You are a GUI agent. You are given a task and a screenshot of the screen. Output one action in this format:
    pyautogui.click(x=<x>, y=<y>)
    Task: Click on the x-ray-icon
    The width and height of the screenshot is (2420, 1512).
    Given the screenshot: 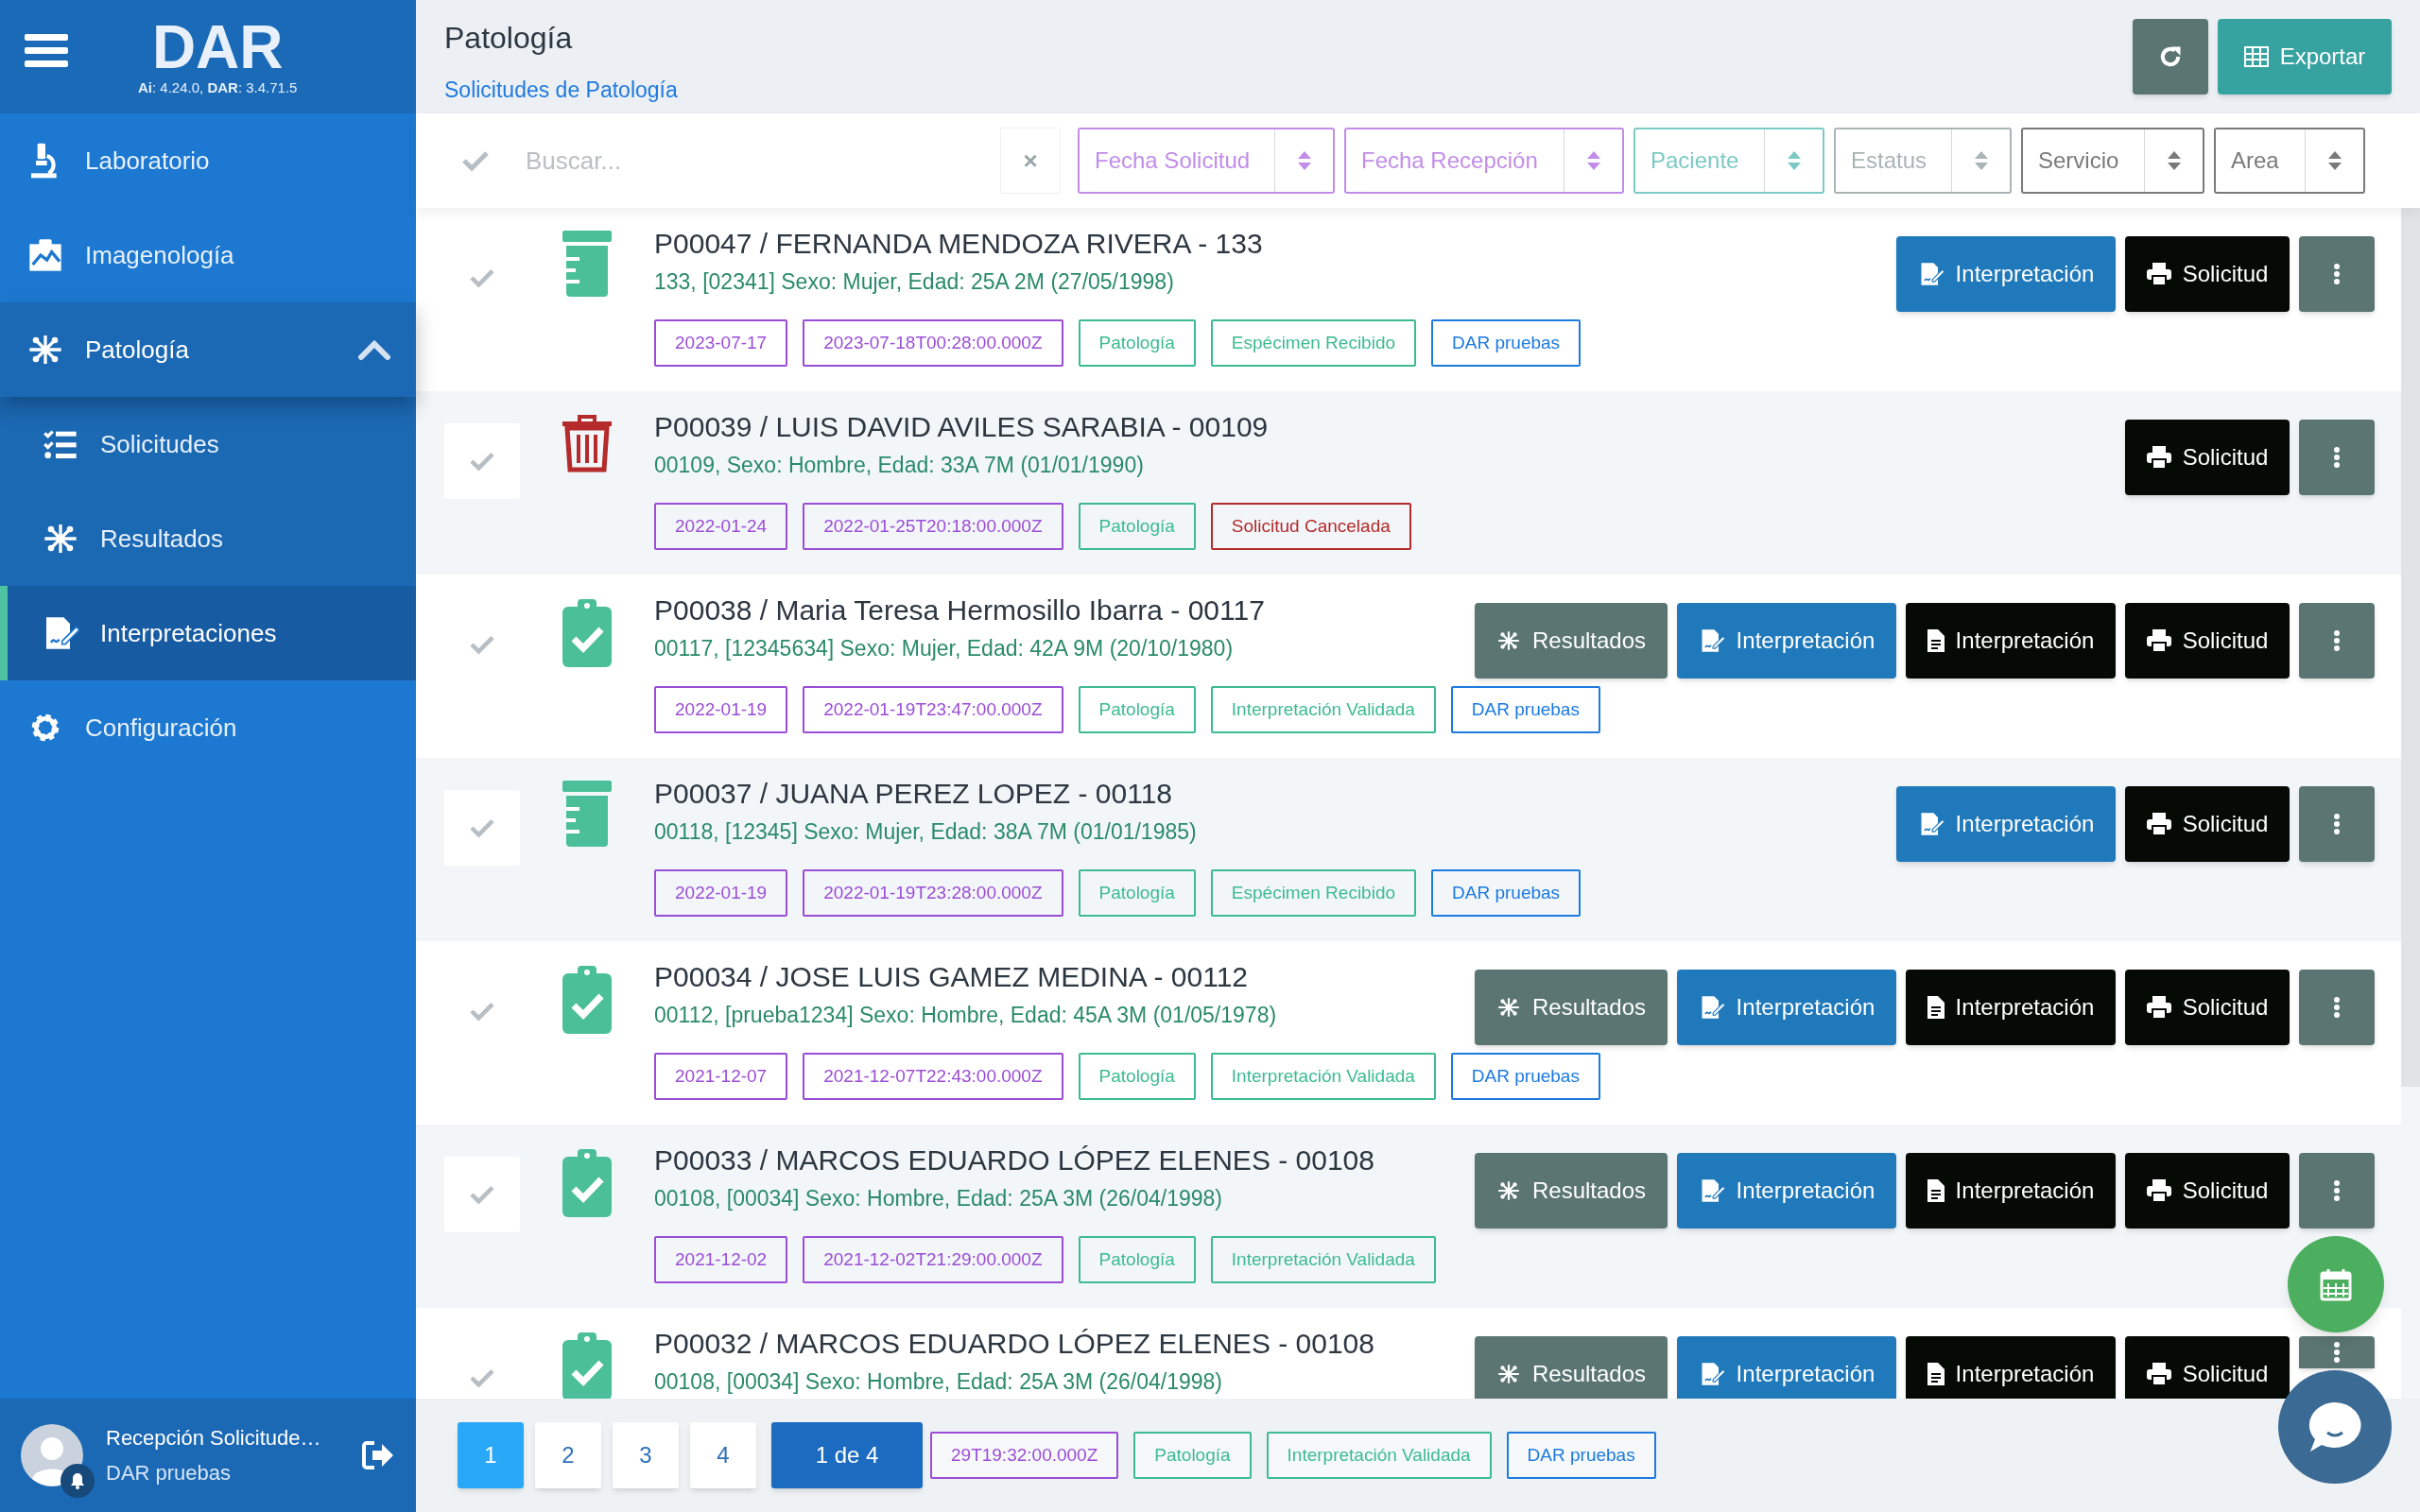 What is the action you would take?
    pyautogui.click(x=45, y=255)
    